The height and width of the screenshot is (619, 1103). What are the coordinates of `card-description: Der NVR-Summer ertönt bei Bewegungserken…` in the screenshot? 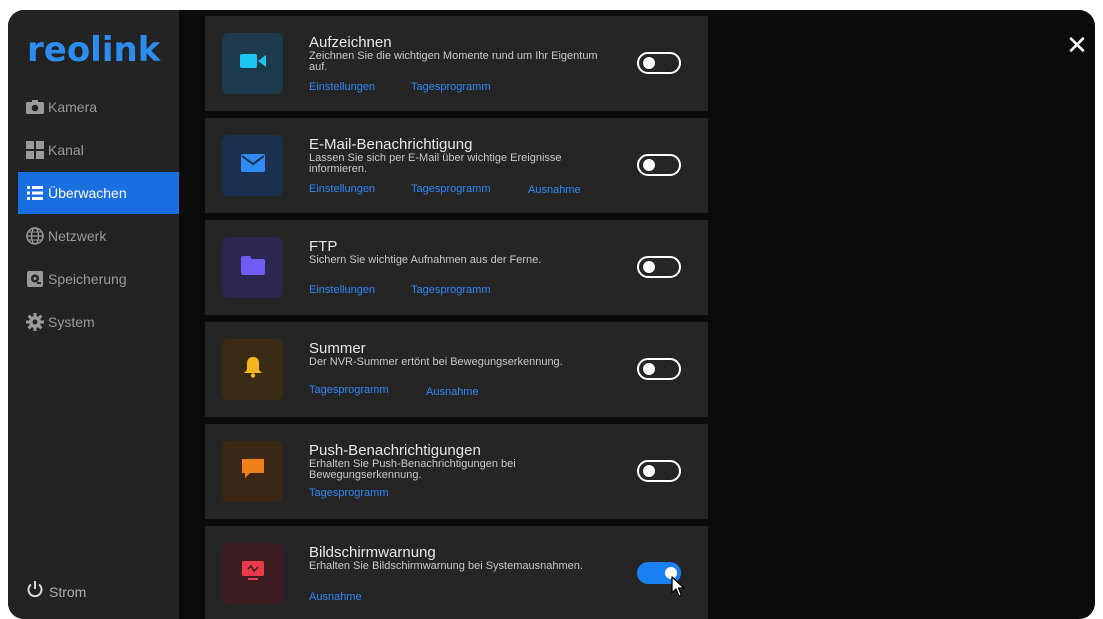 It's located at (436, 362).